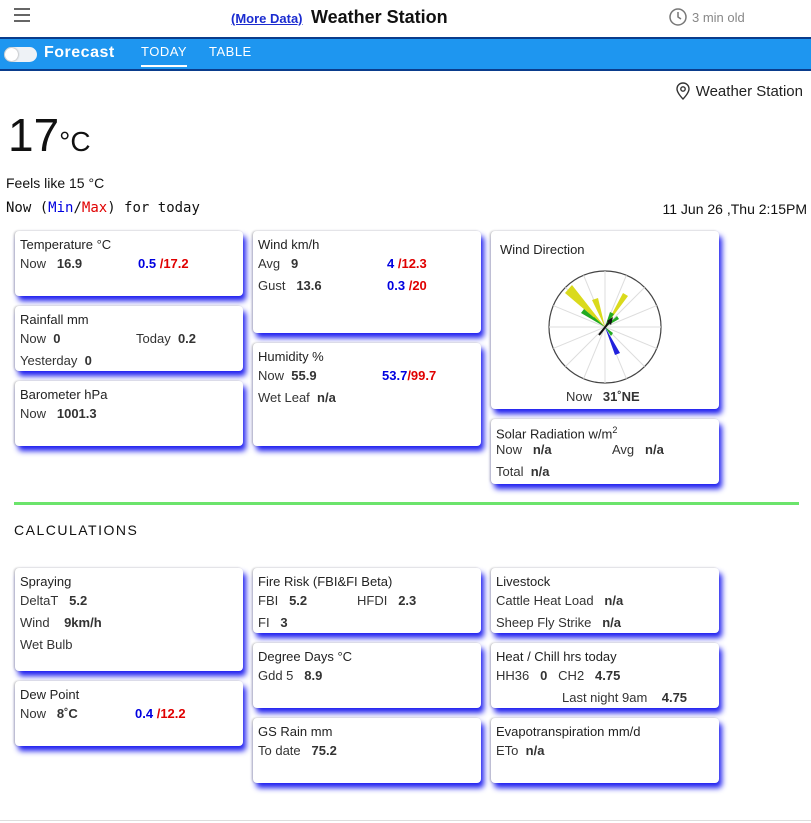 Image resolution: width=811 pixels, height=823 pixels. What do you see at coordinates (230, 51) in the screenshot?
I see `tab-table: TABLE` at bounding box center [230, 51].